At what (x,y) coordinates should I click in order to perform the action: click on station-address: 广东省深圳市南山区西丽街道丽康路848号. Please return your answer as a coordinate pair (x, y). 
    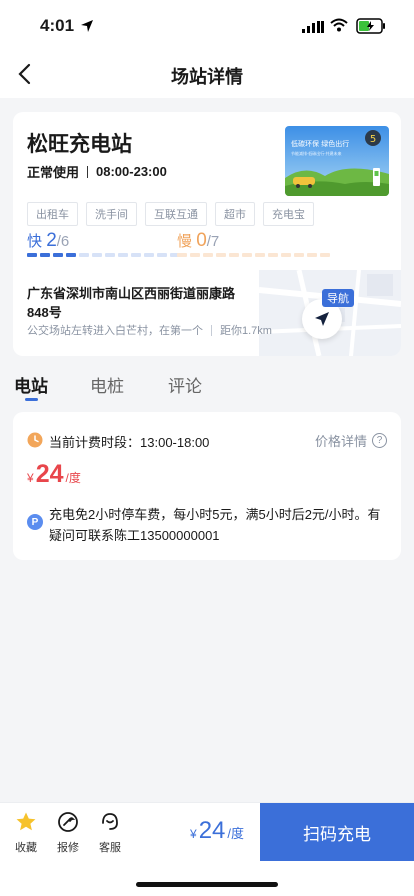
    Looking at the image, I should click on (131, 303).